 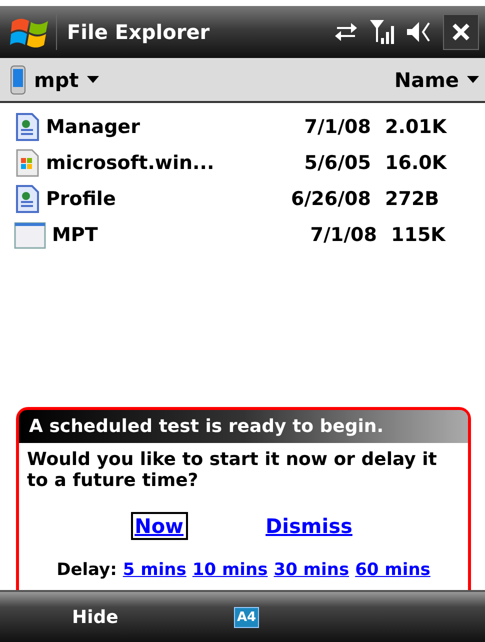 I want to click on window-title: File Explorer, so click(x=139, y=32).